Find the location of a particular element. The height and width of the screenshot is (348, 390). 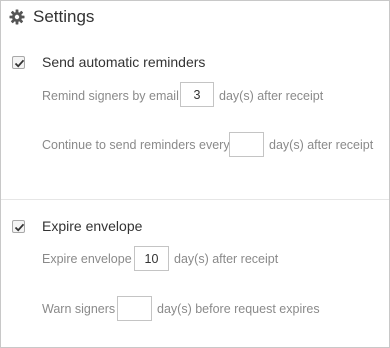

gear-icon is located at coordinates (17, 17).